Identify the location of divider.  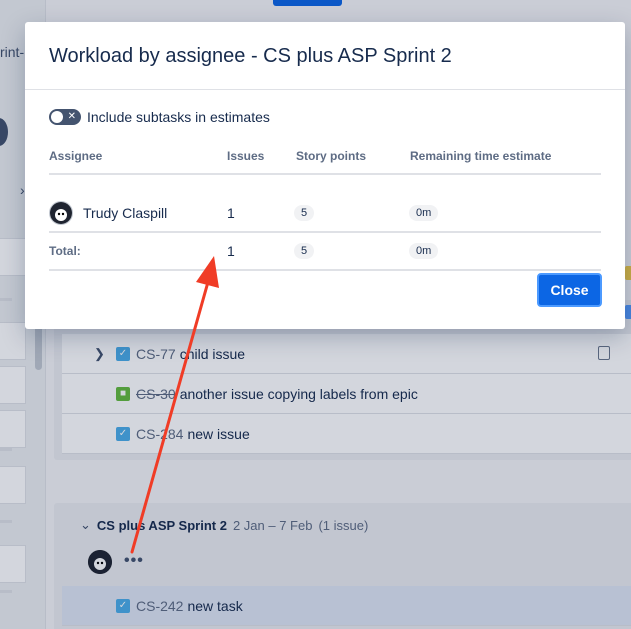
(325, 89).